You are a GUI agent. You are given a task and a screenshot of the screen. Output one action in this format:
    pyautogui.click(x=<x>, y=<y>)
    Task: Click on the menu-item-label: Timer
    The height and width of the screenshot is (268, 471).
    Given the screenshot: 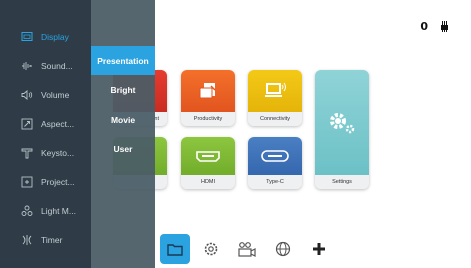 What is the action you would take?
    pyautogui.click(x=52, y=239)
    